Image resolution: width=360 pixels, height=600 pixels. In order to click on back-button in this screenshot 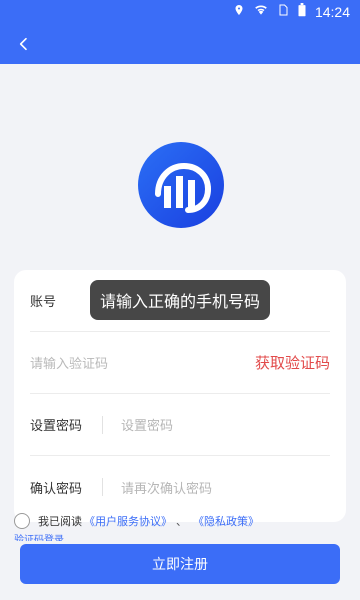, I will do `click(24, 44)`.